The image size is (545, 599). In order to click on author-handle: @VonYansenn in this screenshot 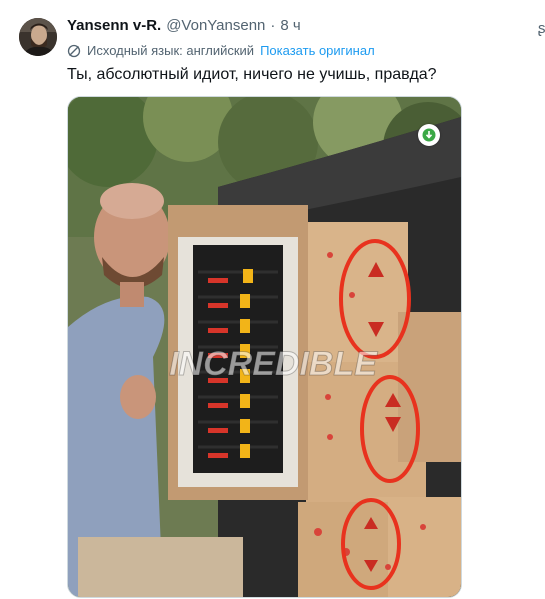, I will do `click(215, 25)`.